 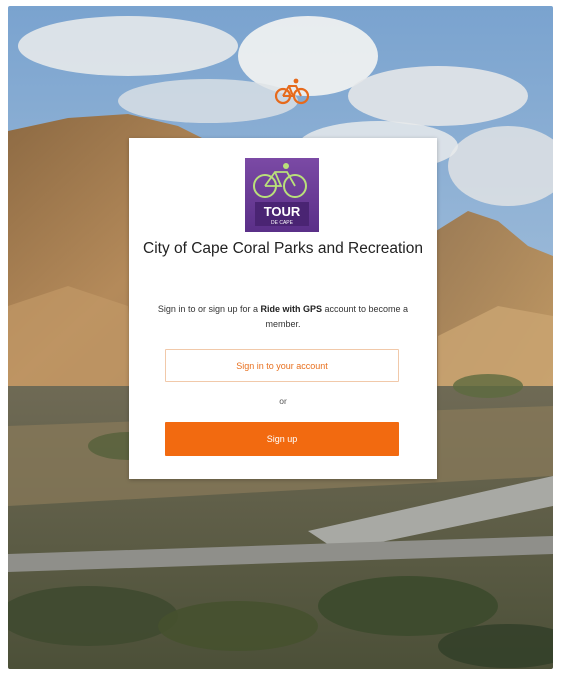 I want to click on sign-up-button: Sign up, so click(x=282, y=439).